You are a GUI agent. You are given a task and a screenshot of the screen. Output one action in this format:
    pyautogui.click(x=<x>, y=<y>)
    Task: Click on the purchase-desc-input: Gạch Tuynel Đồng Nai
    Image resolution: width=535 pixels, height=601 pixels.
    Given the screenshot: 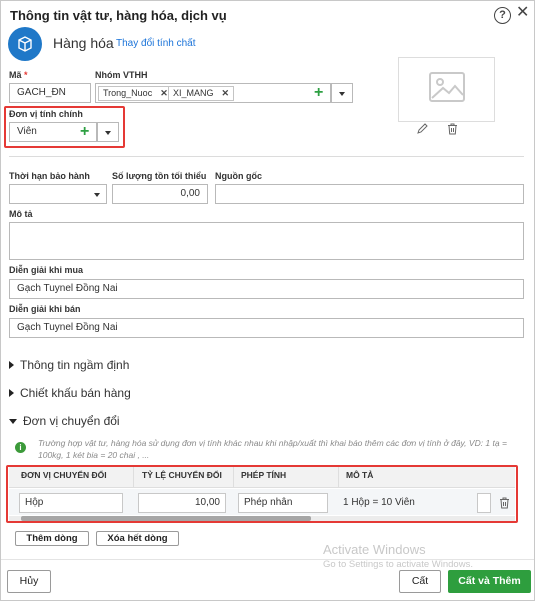 What is the action you would take?
    pyautogui.click(x=266, y=289)
    